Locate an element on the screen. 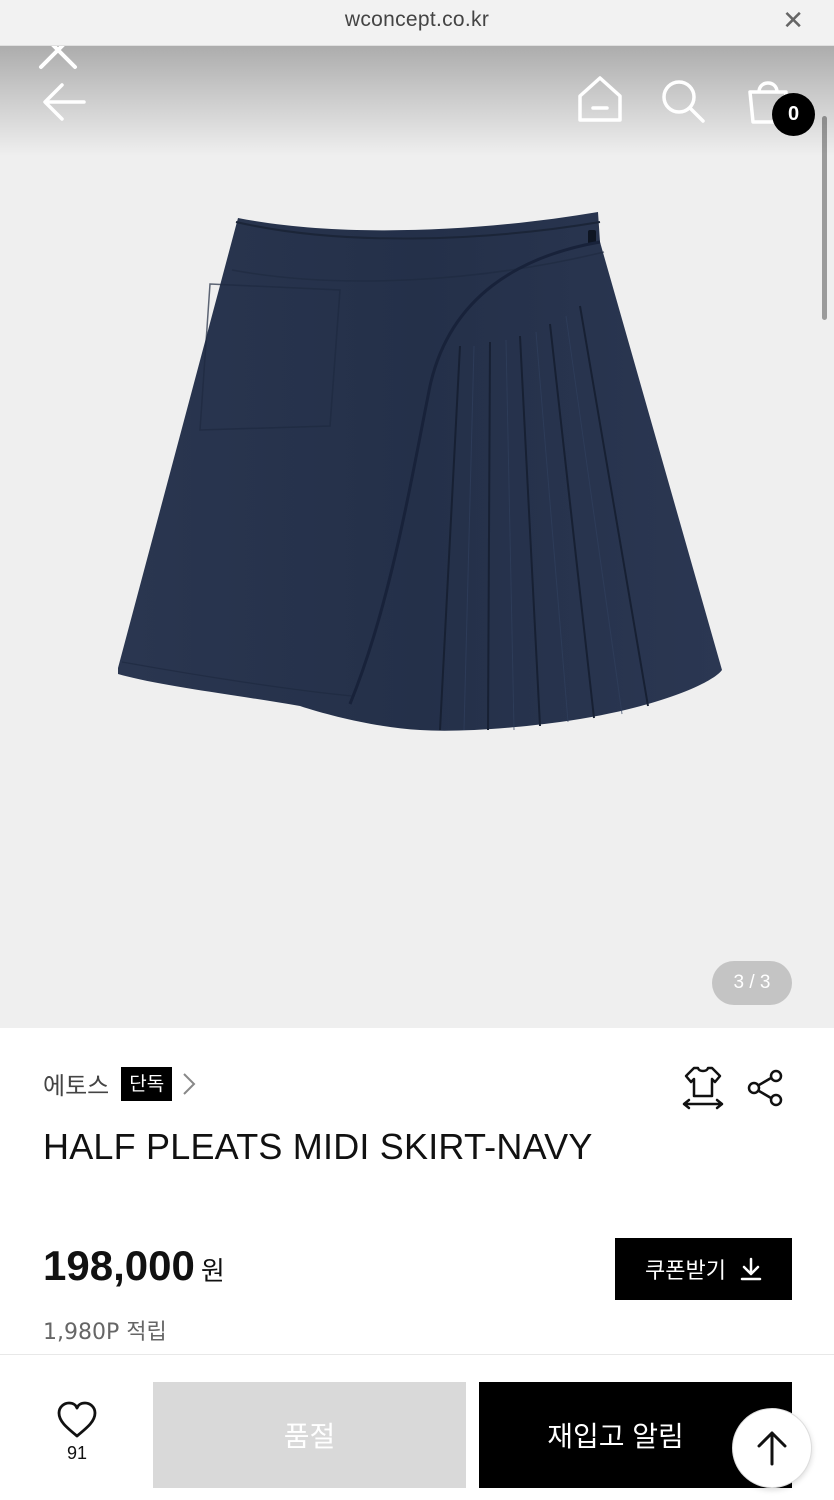 The image size is (834, 1500). heart-icon is located at coordinates (77, 1419).